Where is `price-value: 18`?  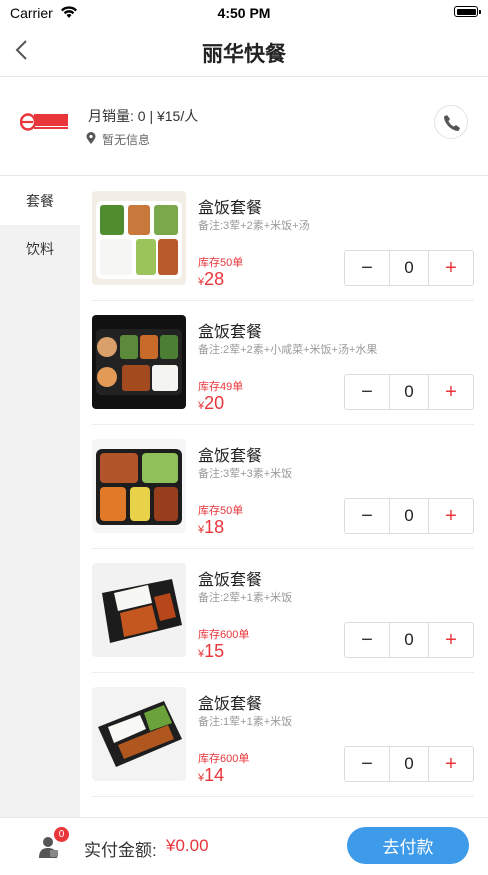 price-value: 18 is located at coordinates (214, 527).